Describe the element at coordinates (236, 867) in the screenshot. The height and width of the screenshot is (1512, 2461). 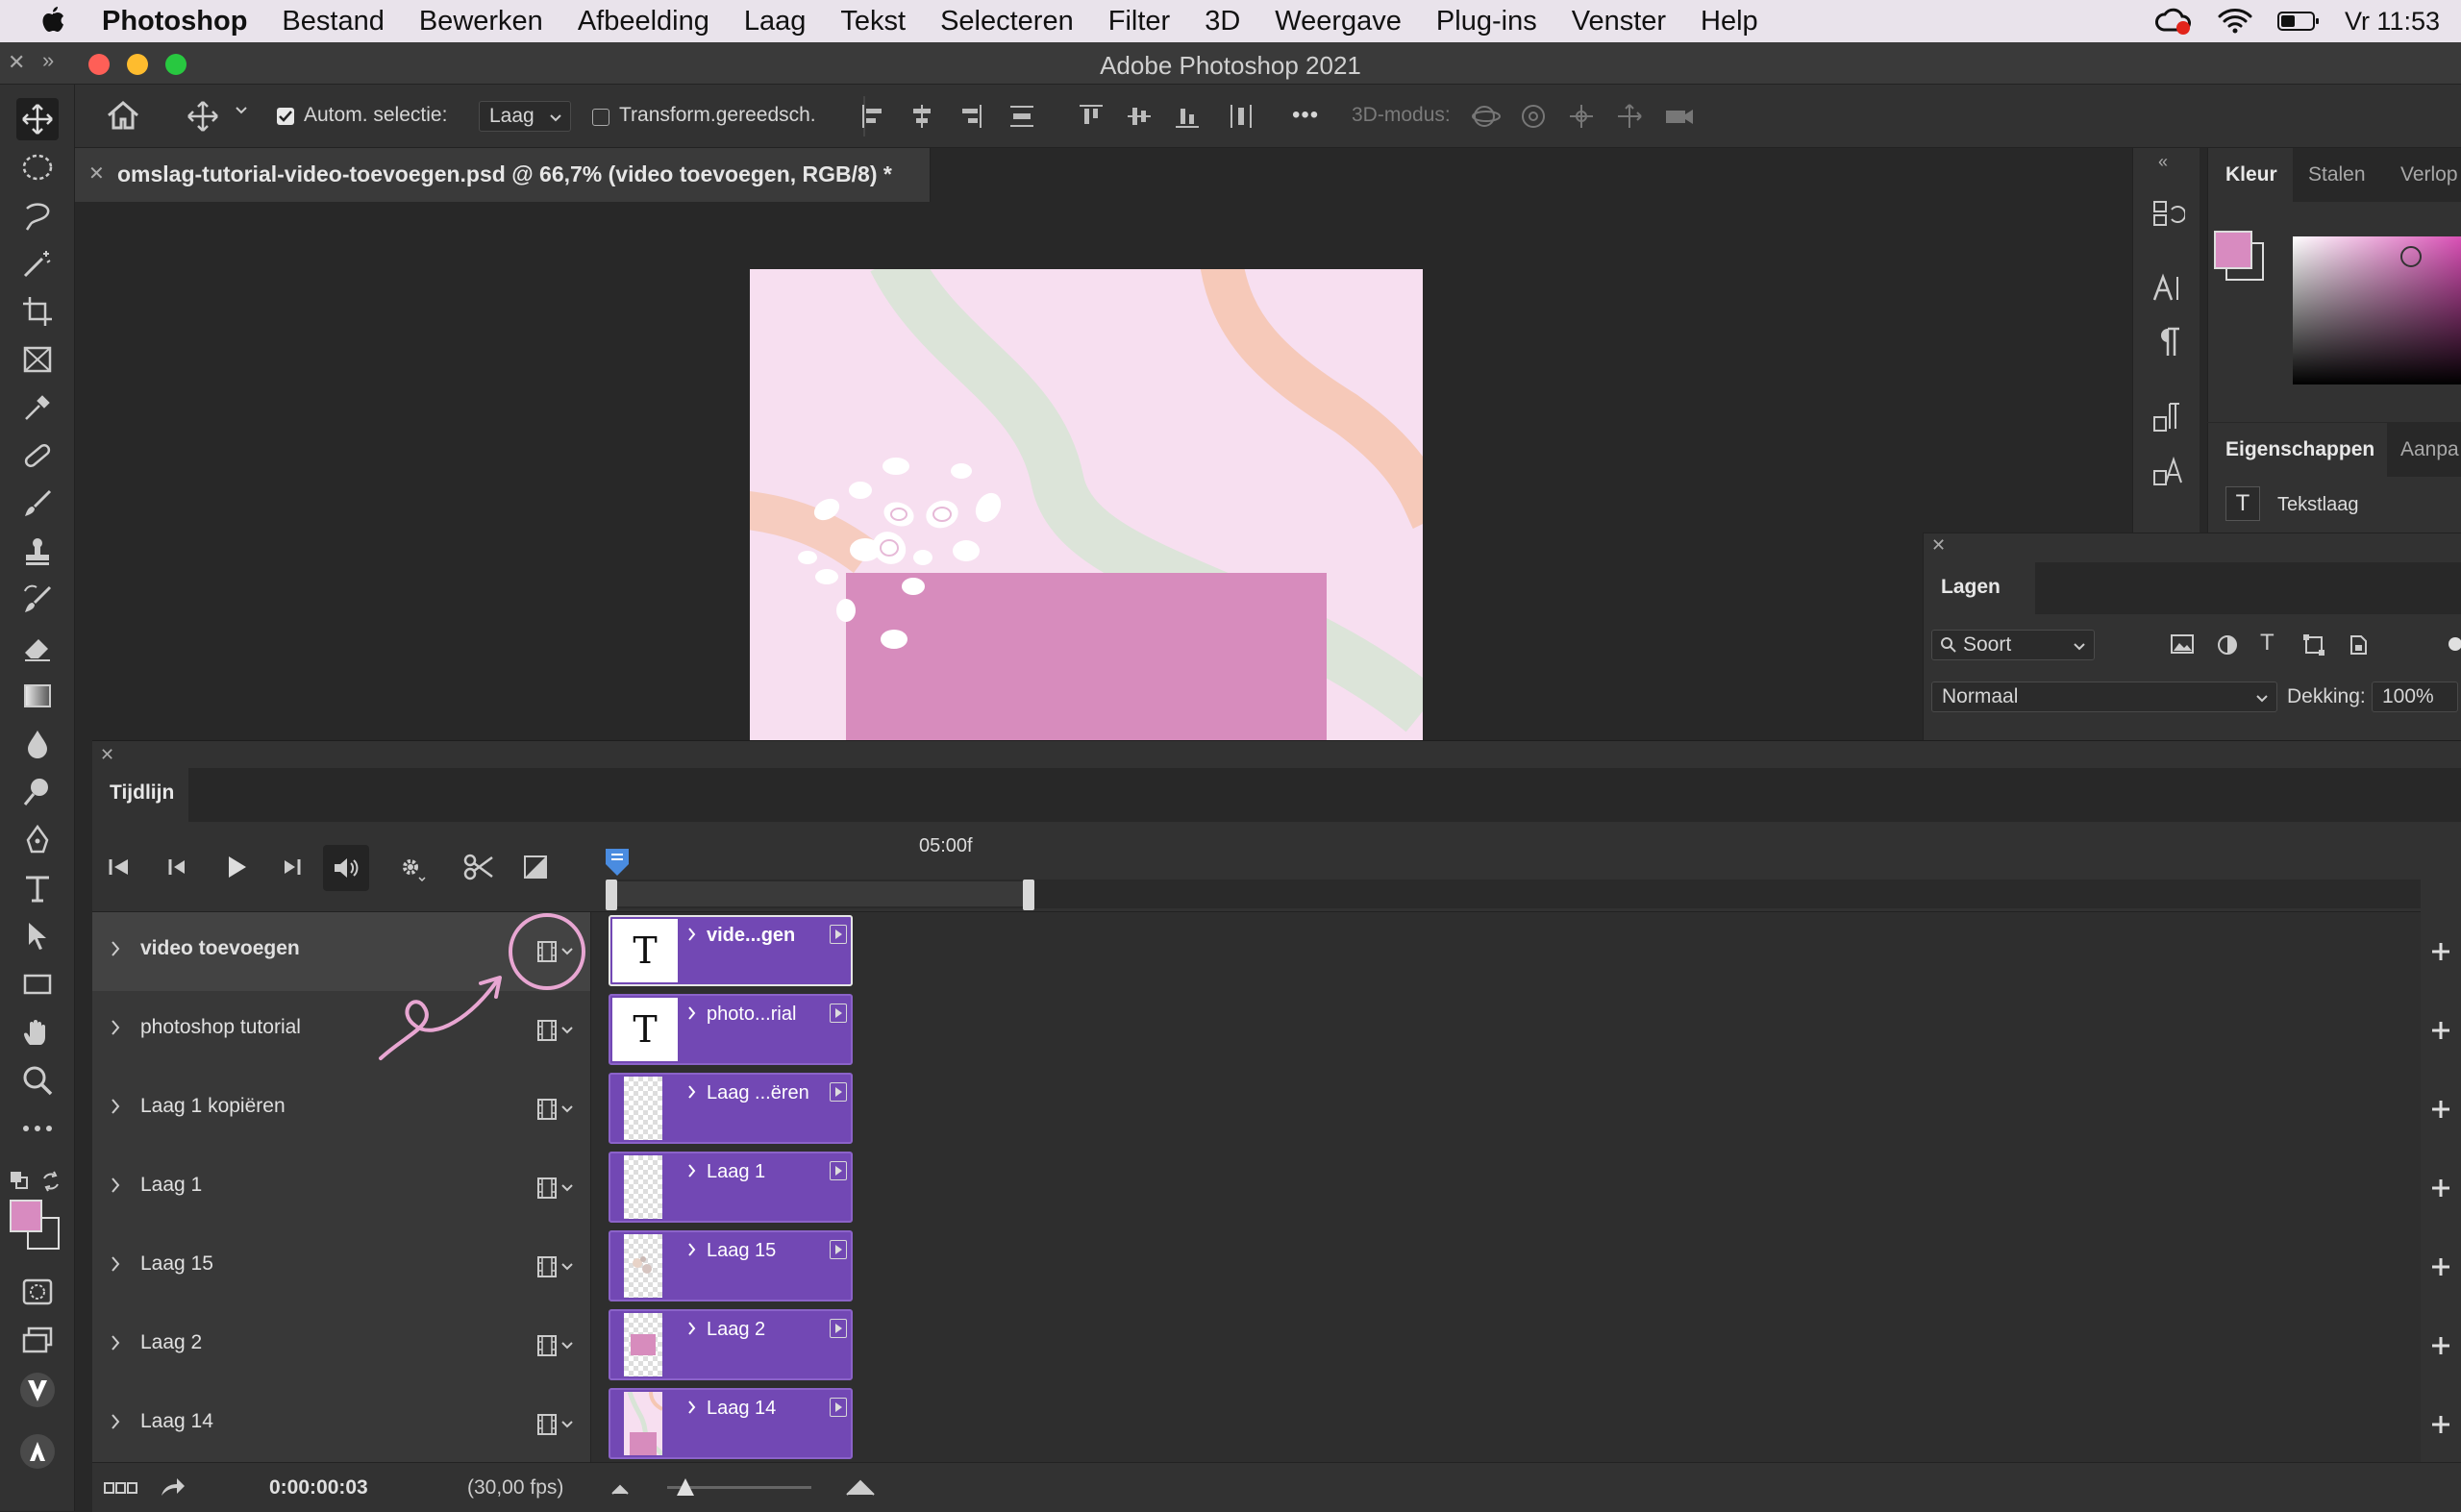
I see `play-icon` at that location.